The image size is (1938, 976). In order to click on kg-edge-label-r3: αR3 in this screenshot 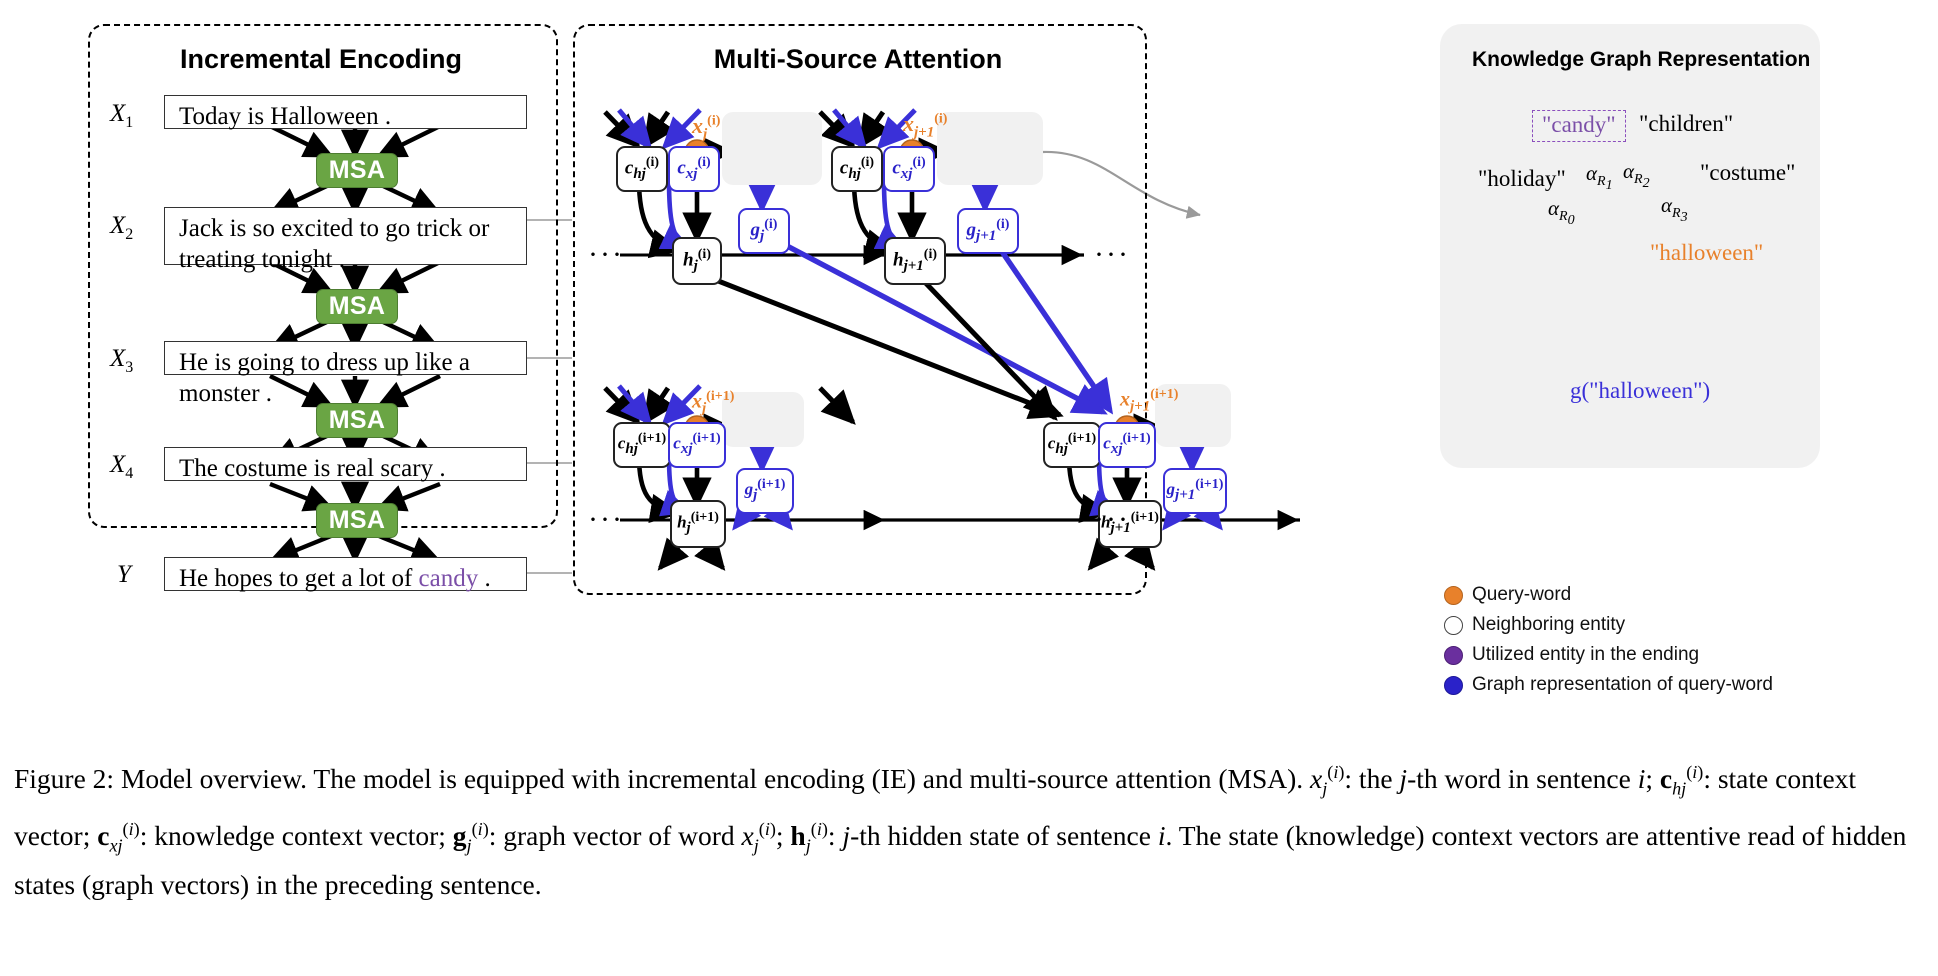, I will do `click(1674, 209)`.